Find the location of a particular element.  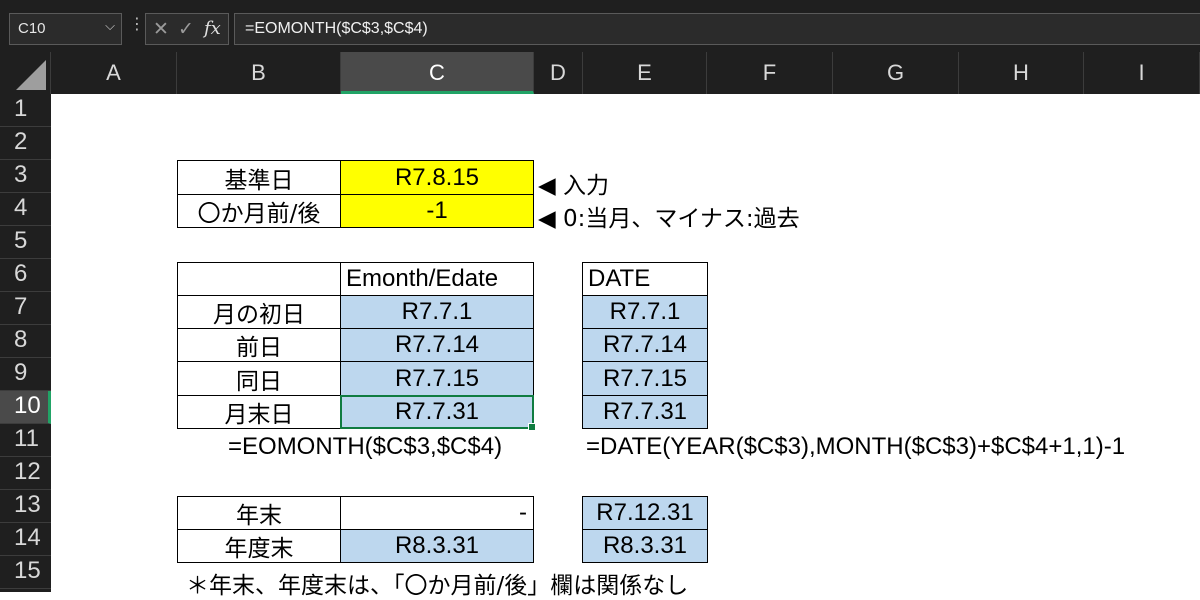

base-date-note: ◀ 入力 is located at coordinates (573, 186).